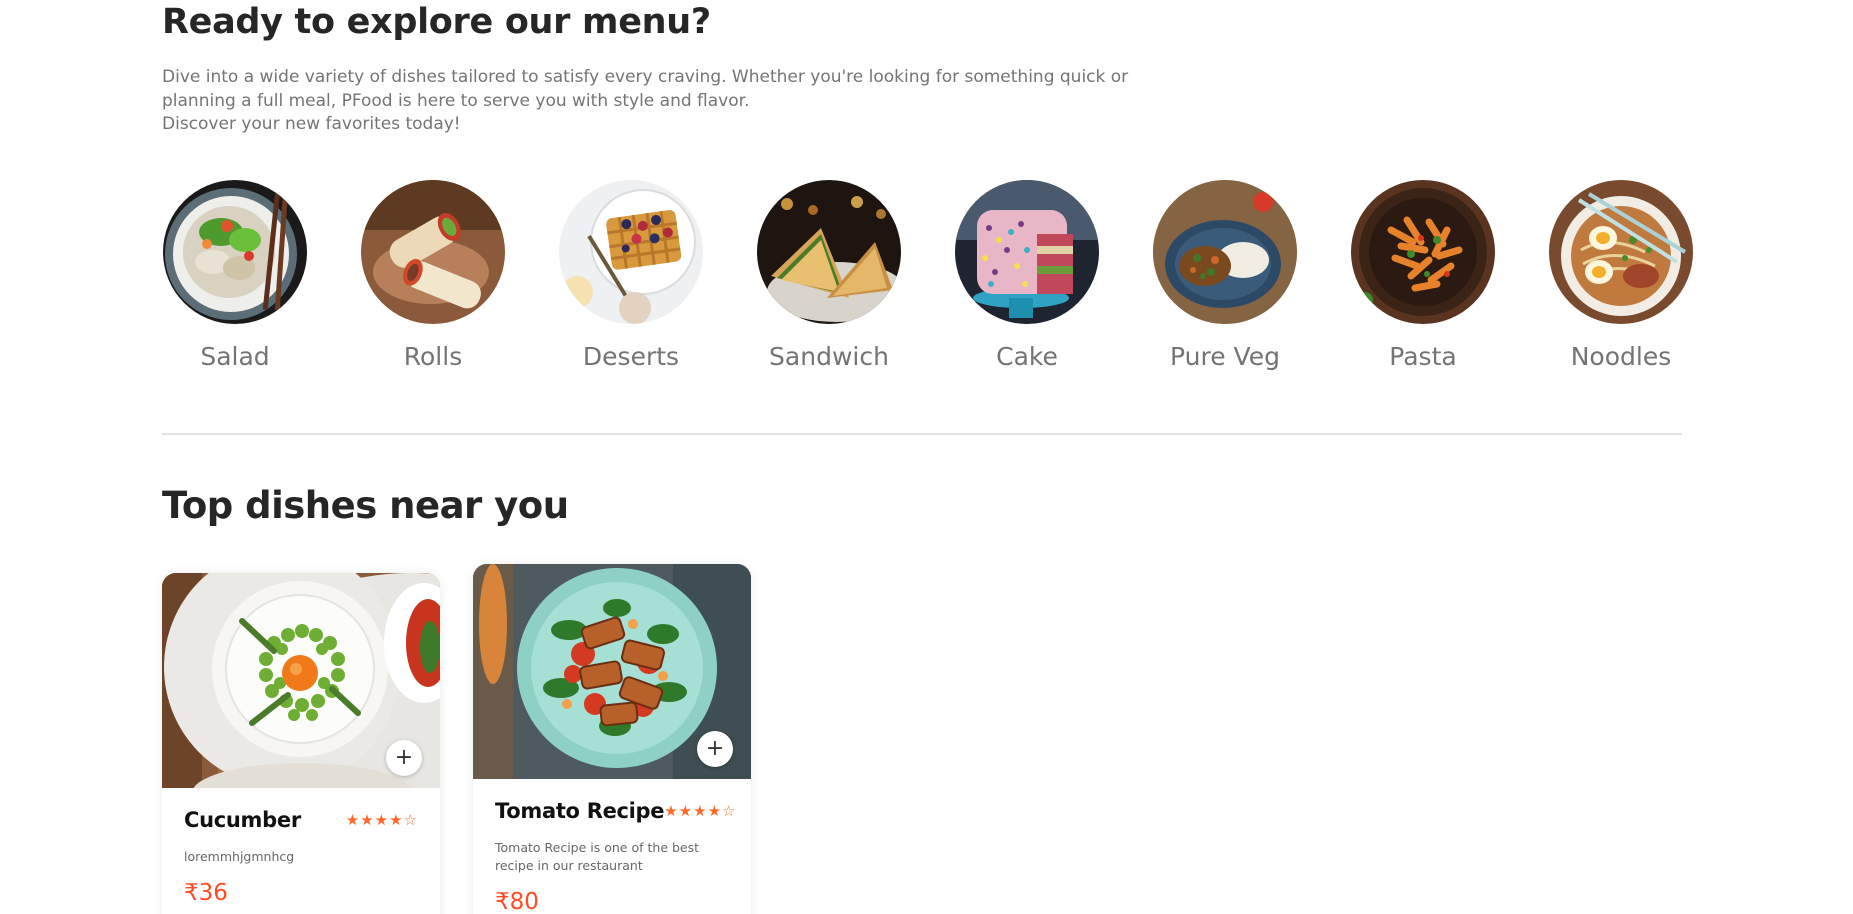 This screenshot has width=1853, height=914. Describe the element at coordinates (239, 856) in the screenshot. I see `dish-description: loremmhjgmnhcg` at that location.